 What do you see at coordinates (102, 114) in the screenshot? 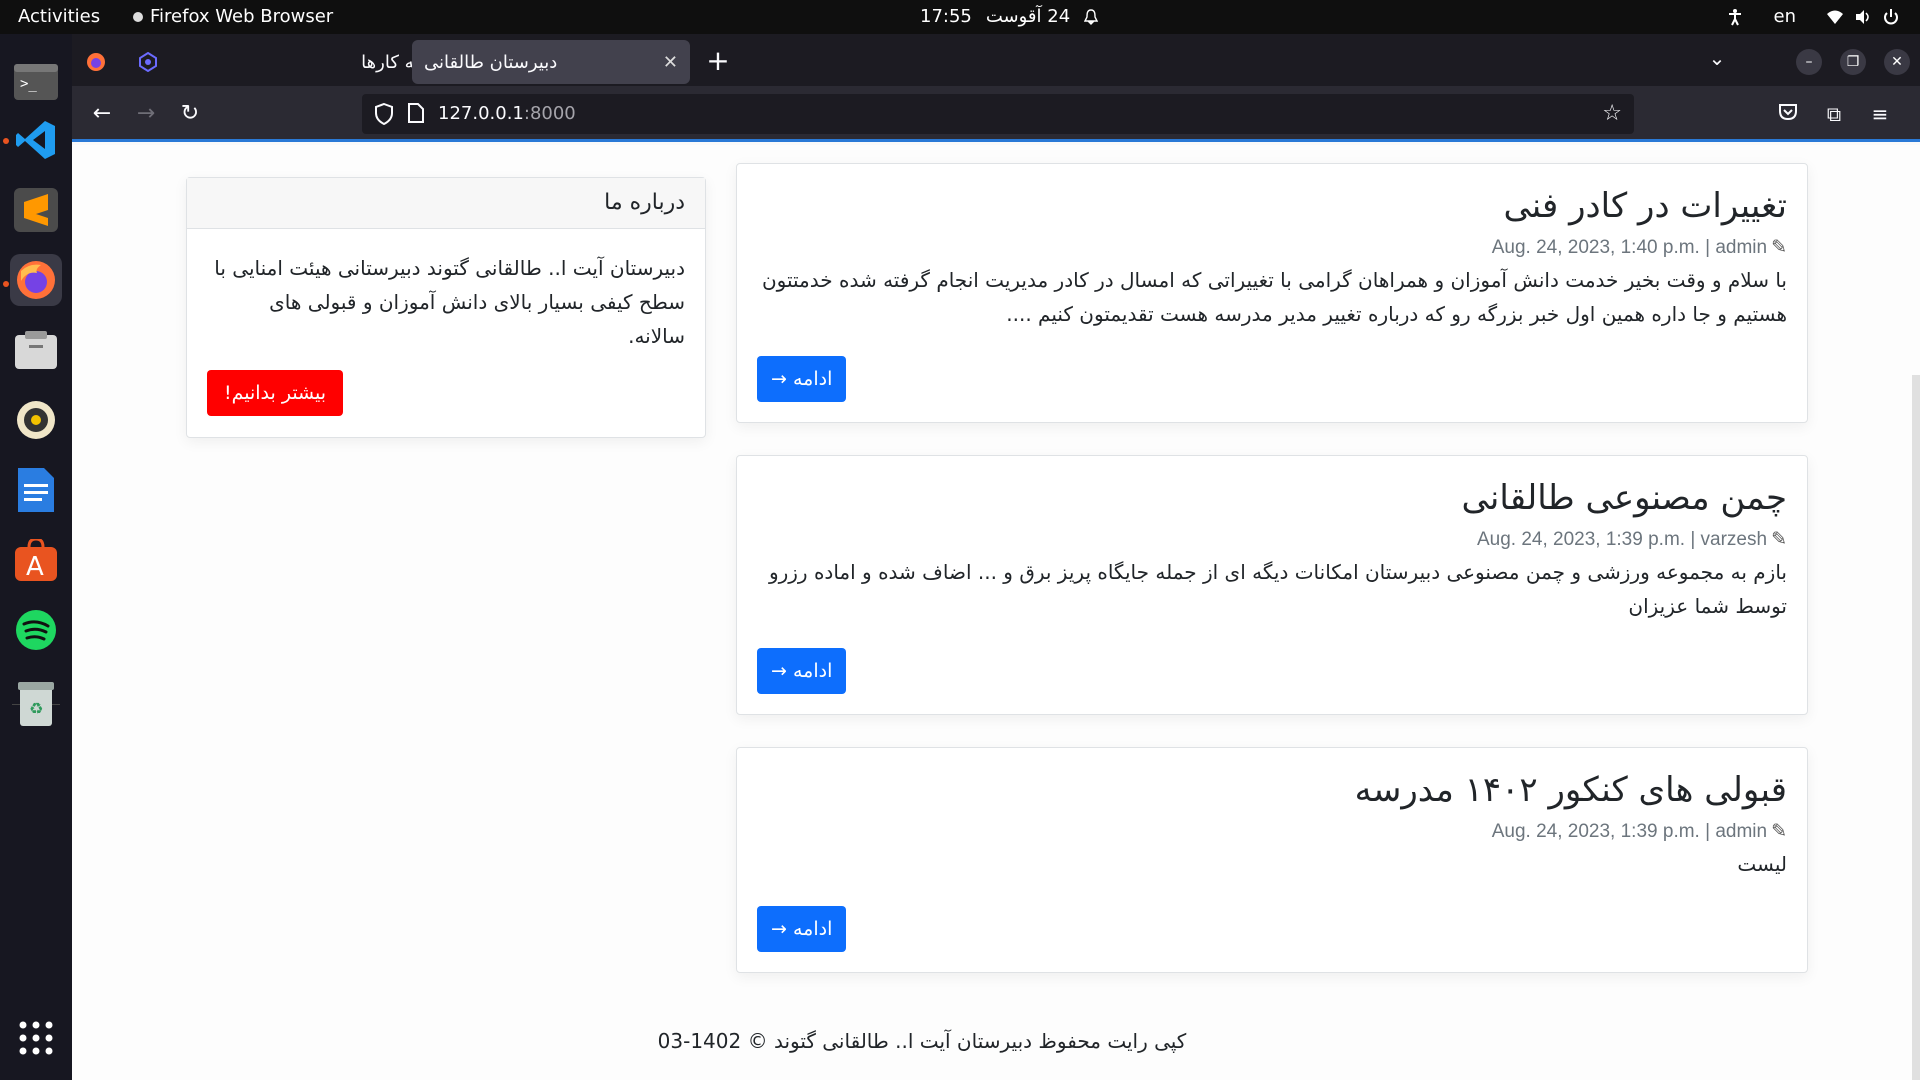
I see `back-arrow-icon: ←` at bounding box center [102, 114].